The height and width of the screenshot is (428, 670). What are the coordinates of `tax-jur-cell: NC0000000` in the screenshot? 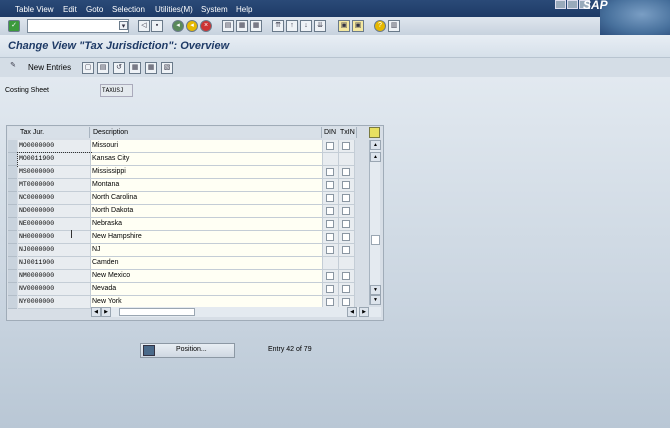 It's located at (54, 198).